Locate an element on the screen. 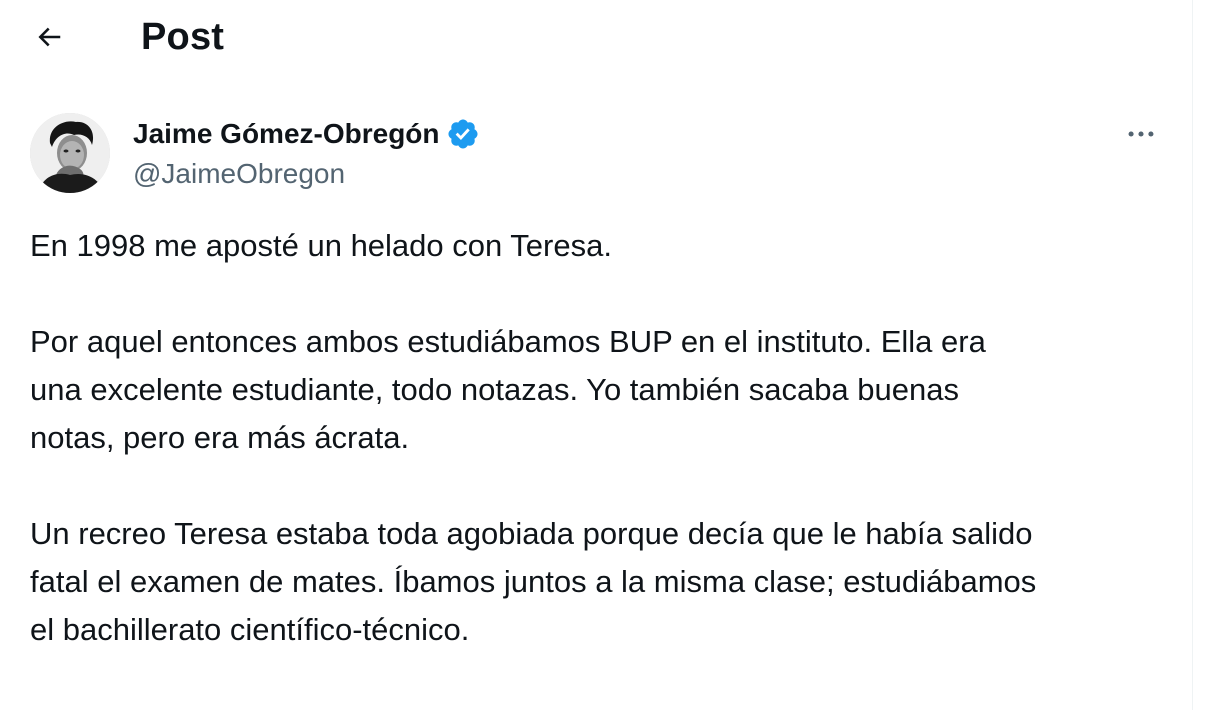  author-name-row: Jaime Gómez-Obregón is located at coordinates (306, 134).